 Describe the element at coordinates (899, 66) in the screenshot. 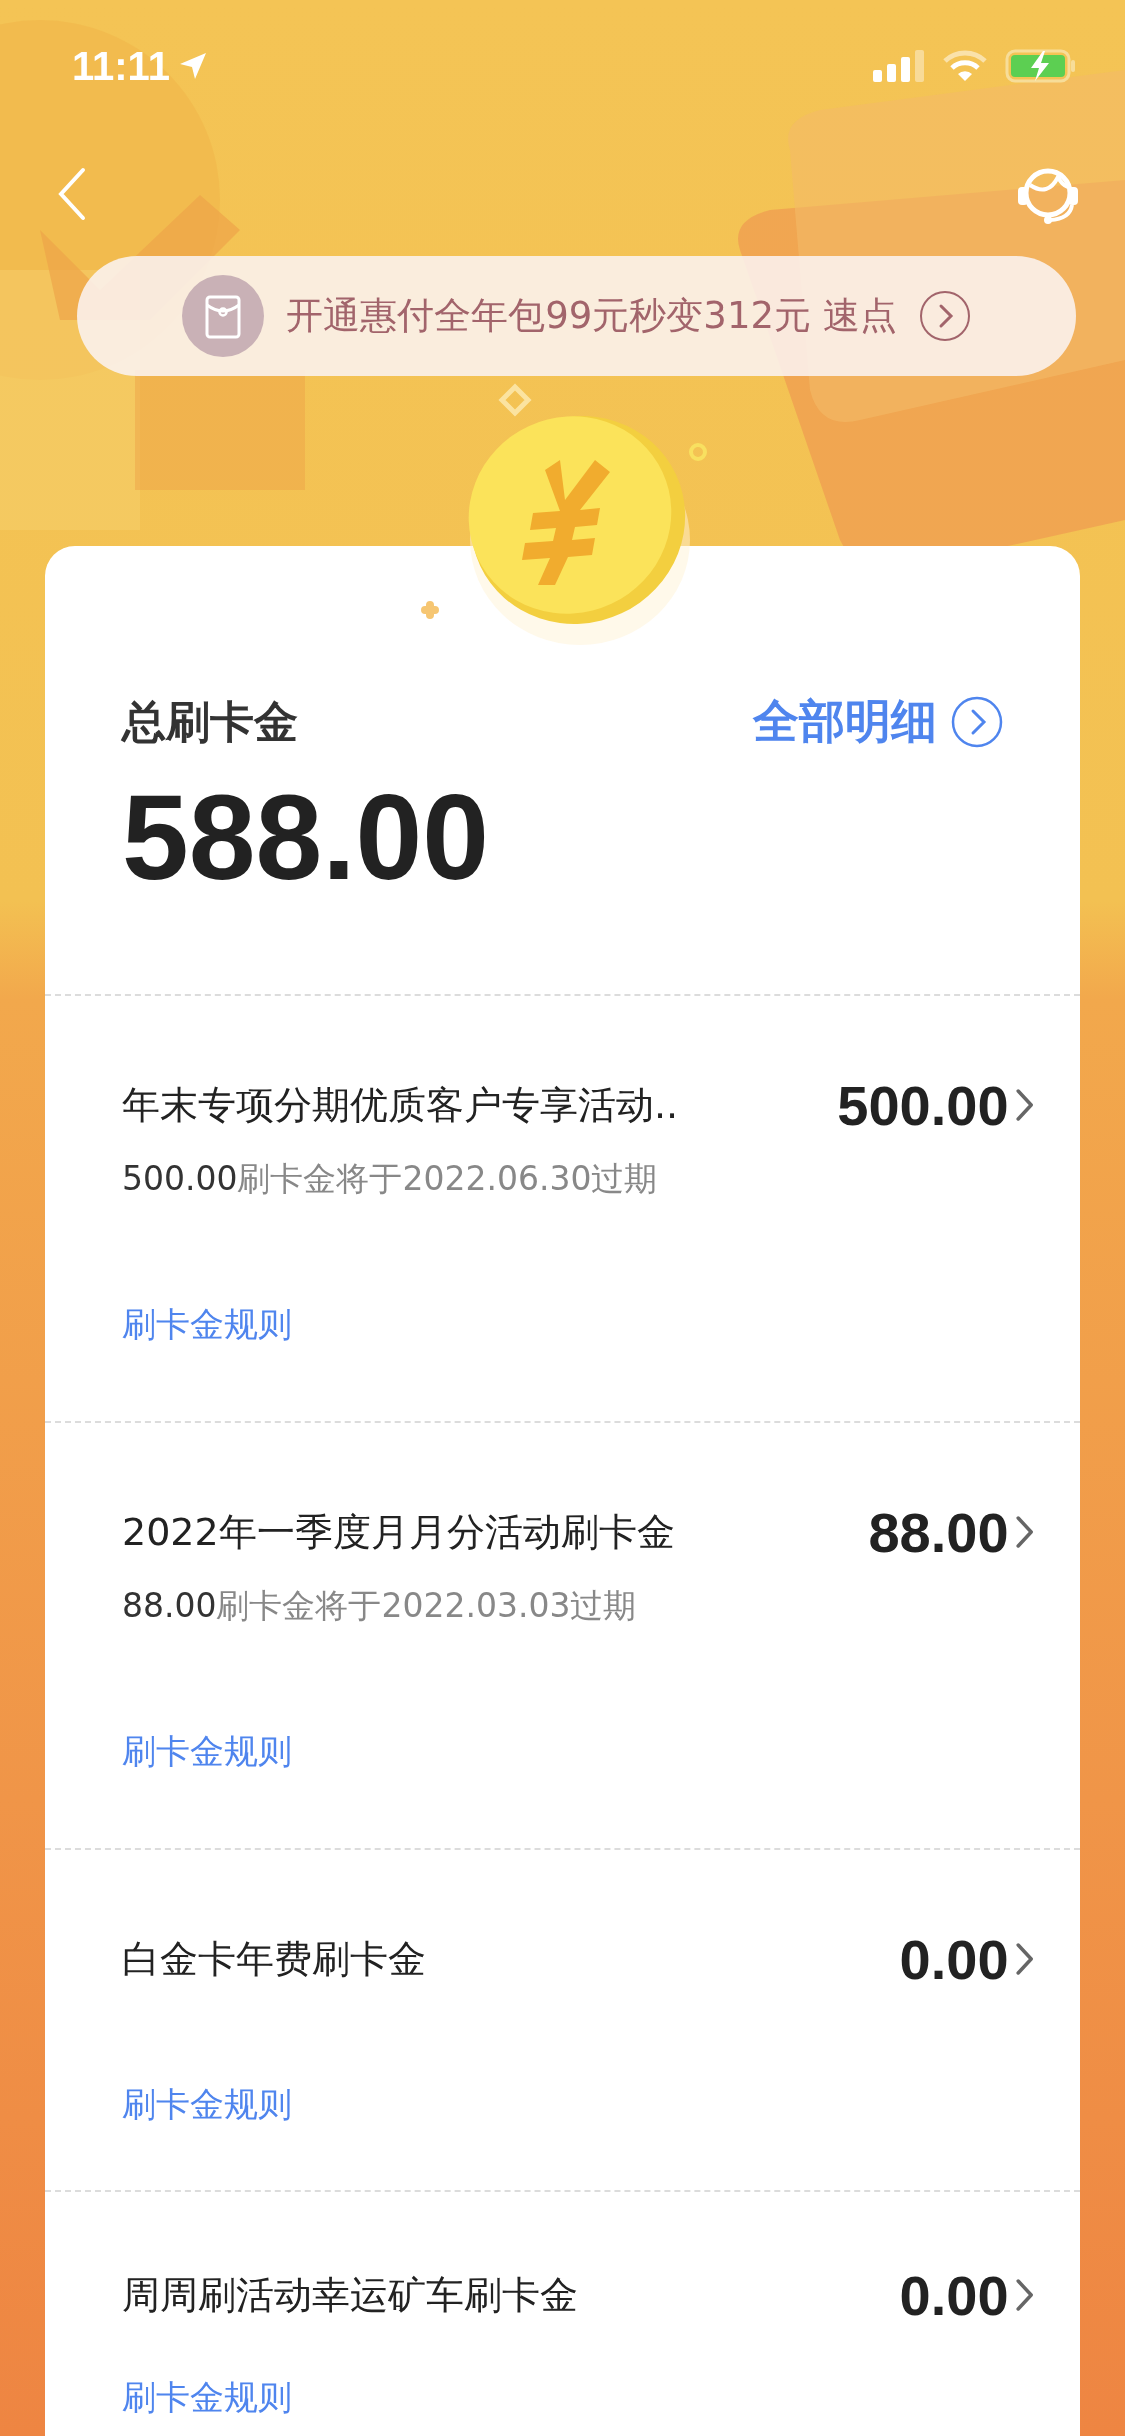

I see `signal-icon` at that location.